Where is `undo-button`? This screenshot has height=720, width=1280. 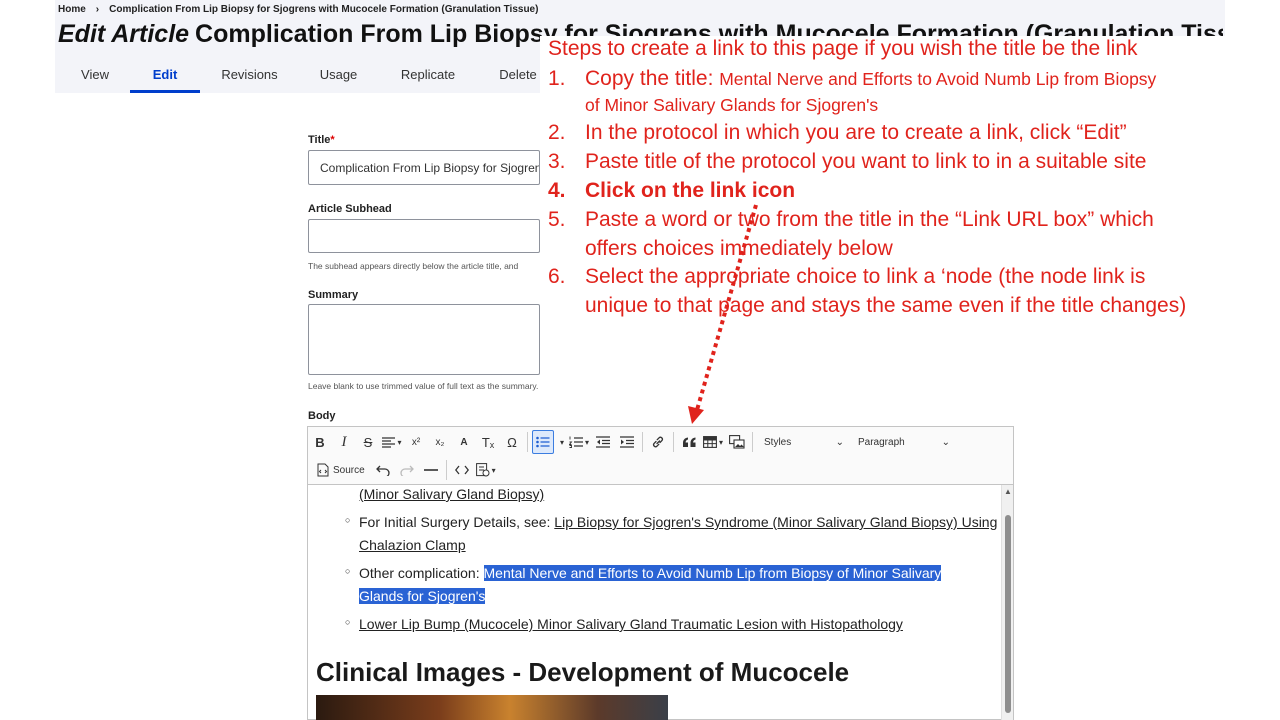
undo-button is located at coordinates (383, 470).